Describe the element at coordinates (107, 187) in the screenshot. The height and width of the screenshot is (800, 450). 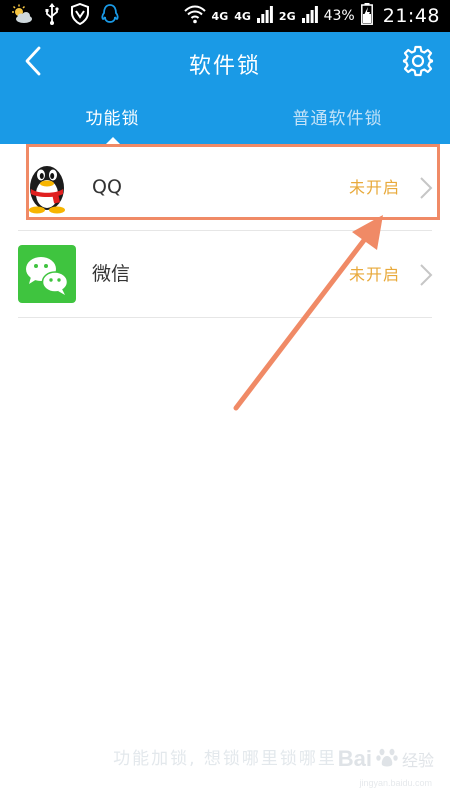
I see `app-name: QQ` at that location.